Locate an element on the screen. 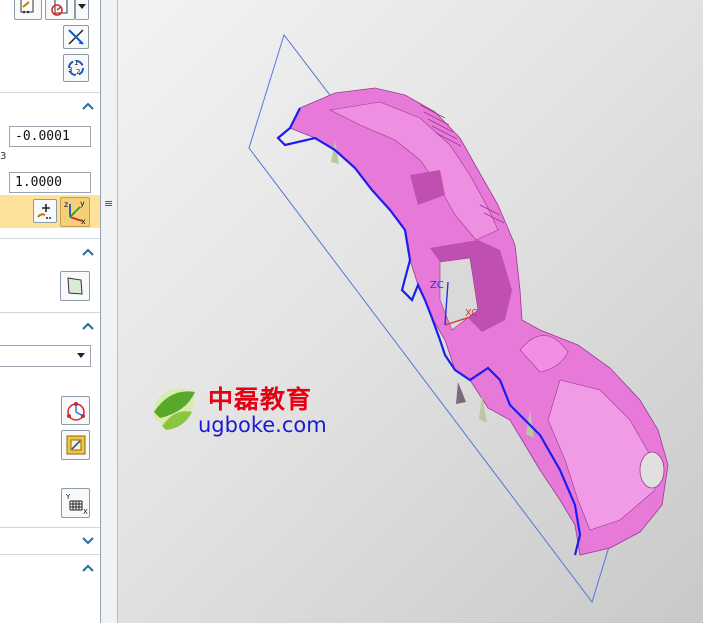 The width and height of the screenshot is (703, 623). cycle-icon: 1 3 2 is located at coordinates (76, 67).